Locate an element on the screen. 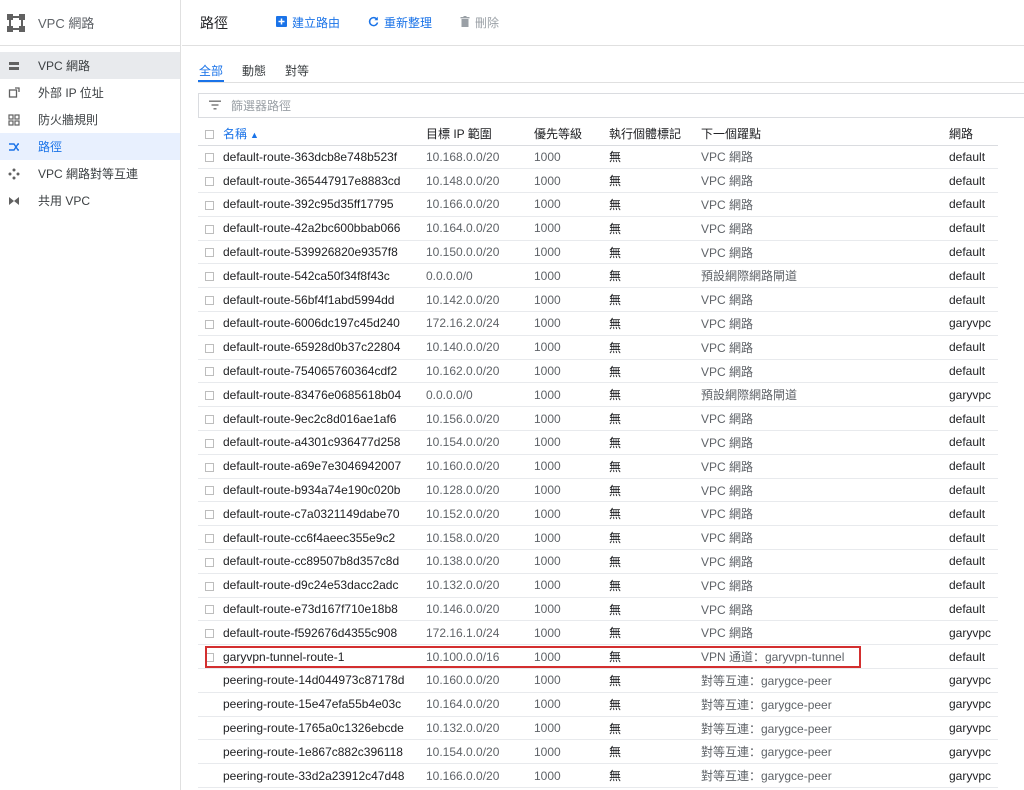  instance-tags-cell: 無 is located at coordinates (655, 633).